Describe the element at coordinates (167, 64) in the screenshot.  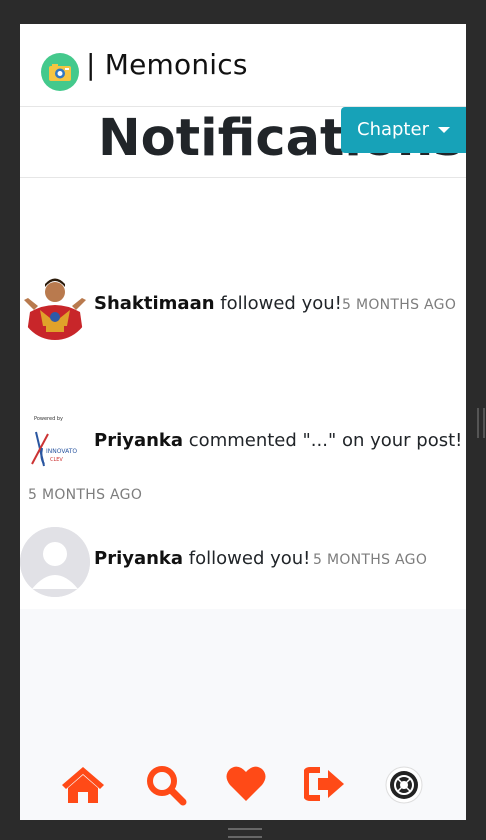
I see `app-brand-name: | Memonics` at that location.